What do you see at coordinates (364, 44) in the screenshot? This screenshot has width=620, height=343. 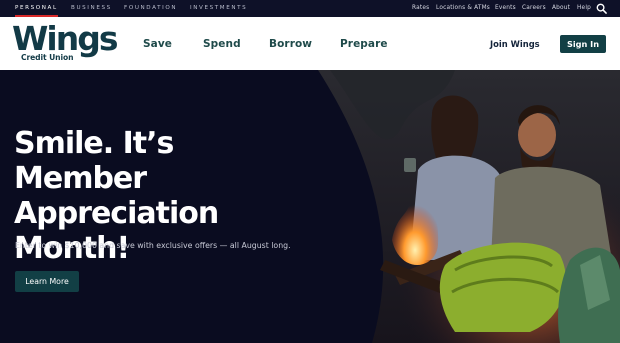 I see `nav-prepare: Prepare` at bounding box center [364, 44].